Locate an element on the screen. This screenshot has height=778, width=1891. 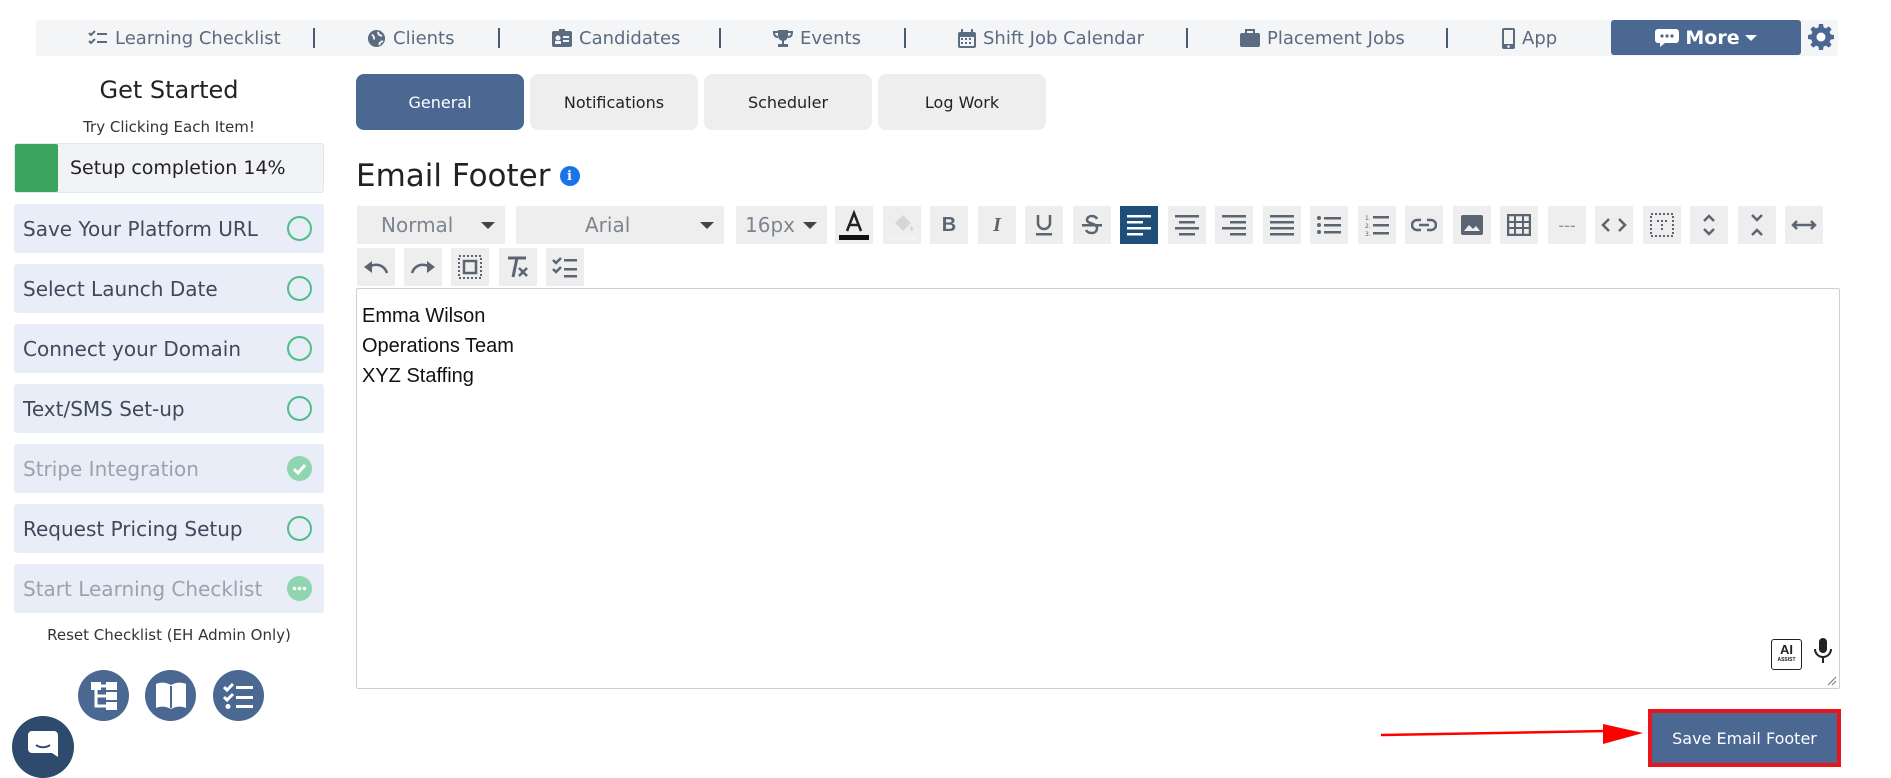
code-view-button is located at coordinates (1614, 225).